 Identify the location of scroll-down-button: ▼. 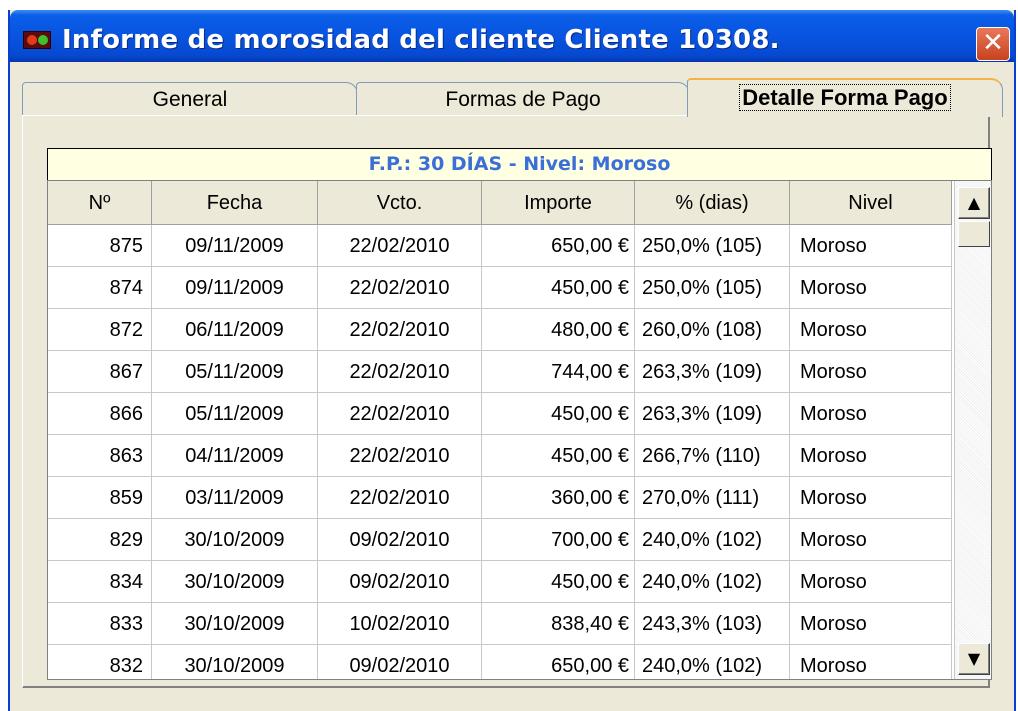
(974, 659).